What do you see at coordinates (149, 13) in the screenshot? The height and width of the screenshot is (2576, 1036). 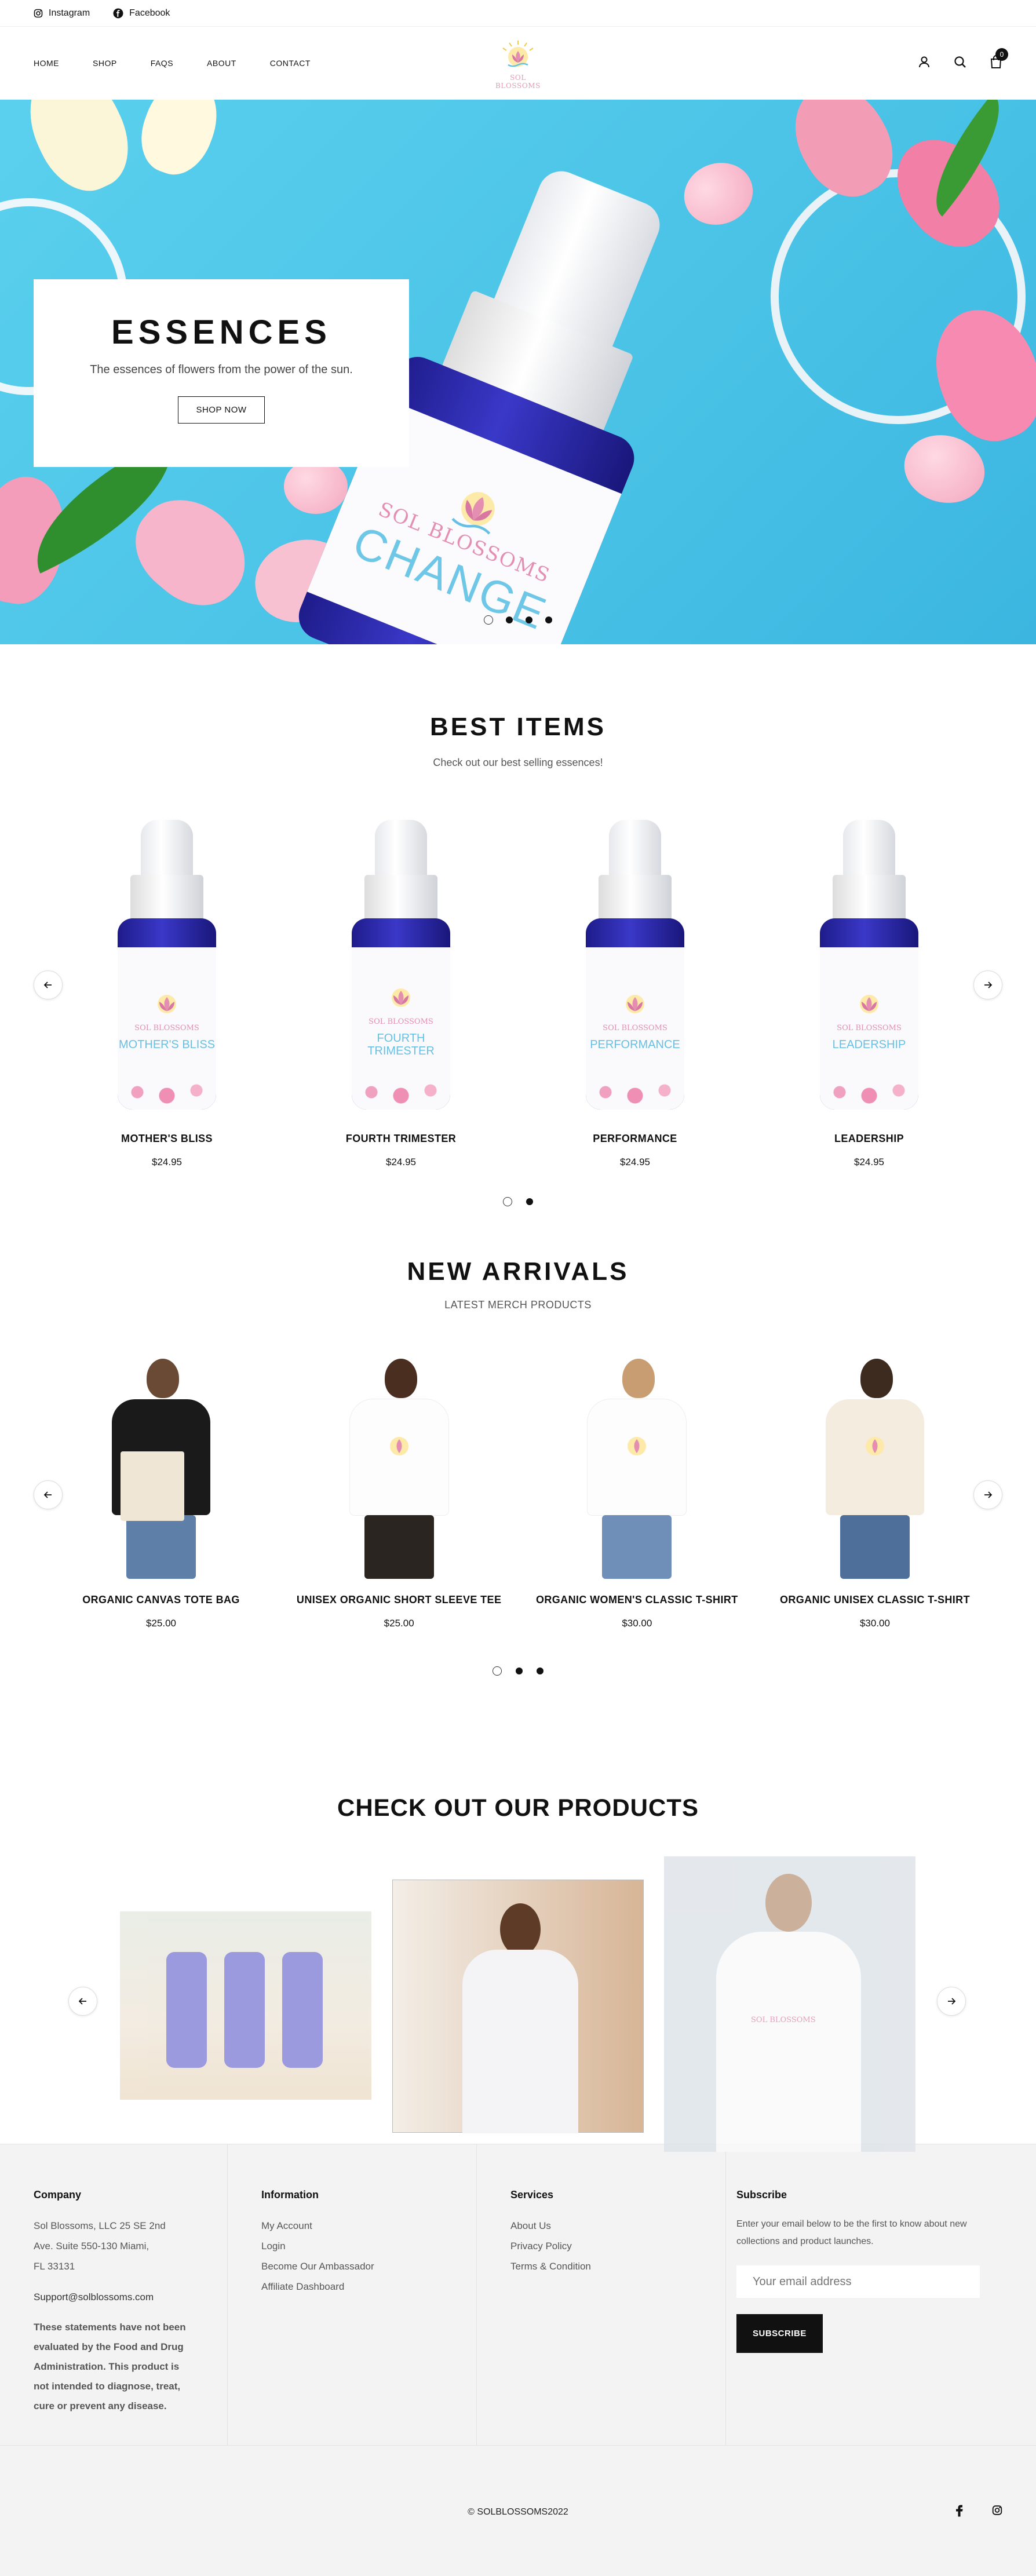 I see `facebook-label: Facebook` at bounding box center [149, 13].